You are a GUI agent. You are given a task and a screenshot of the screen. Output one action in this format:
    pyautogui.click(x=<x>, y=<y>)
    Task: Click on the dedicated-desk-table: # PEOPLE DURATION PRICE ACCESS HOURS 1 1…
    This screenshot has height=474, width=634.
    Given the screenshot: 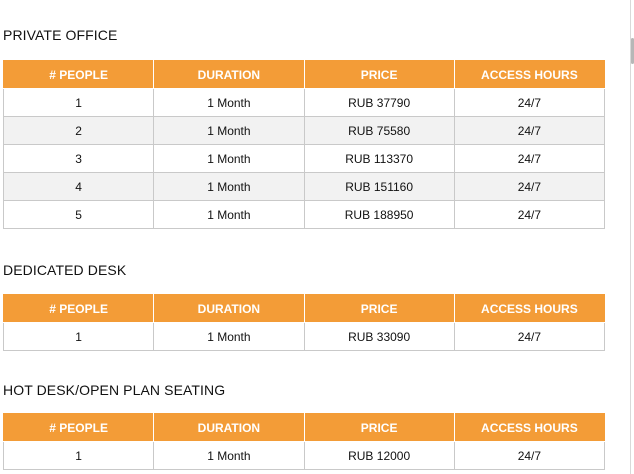 What is the action you would take?
    pyautogui.click(x=304, y=322)
    